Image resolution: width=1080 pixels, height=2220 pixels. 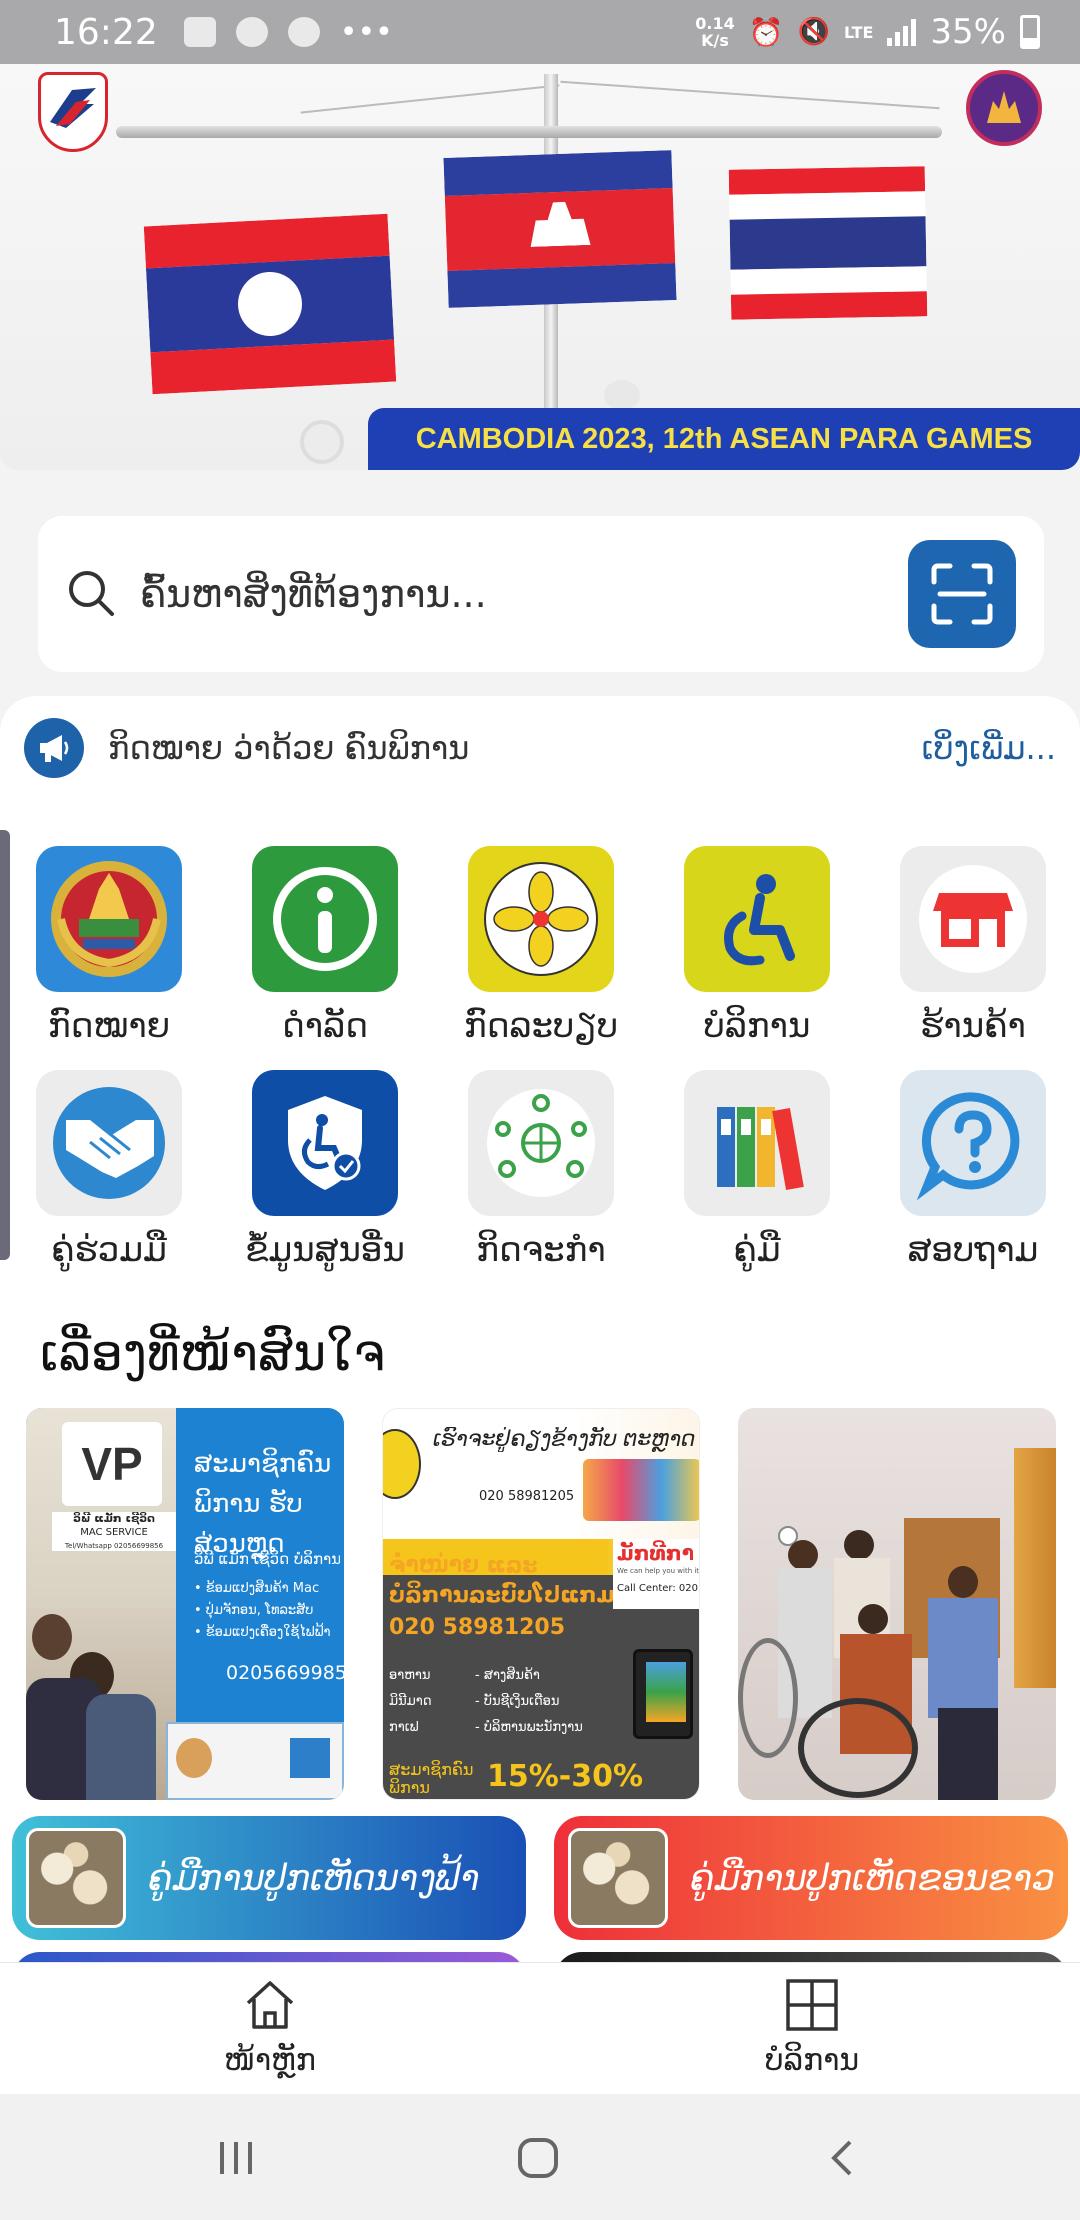 What do you see at coordinates (541, 1250) in the screenshot?
I see `menu-label: ກິດຈະກຳ` at bounding box center [541, 1250].